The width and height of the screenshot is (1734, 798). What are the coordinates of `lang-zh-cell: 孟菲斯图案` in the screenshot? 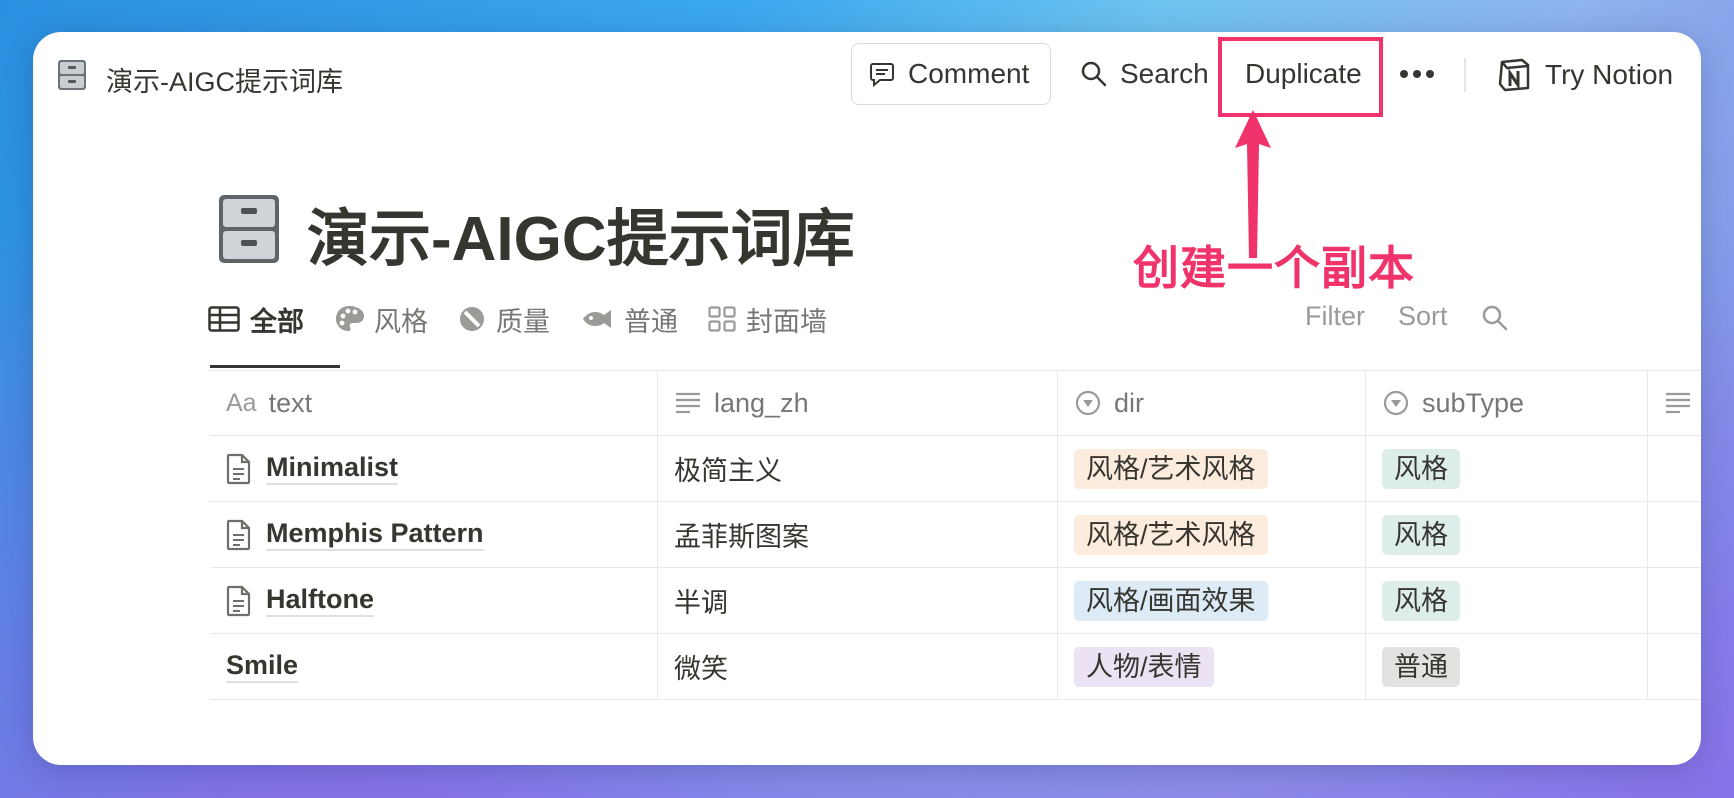 It's located at (858, 534).